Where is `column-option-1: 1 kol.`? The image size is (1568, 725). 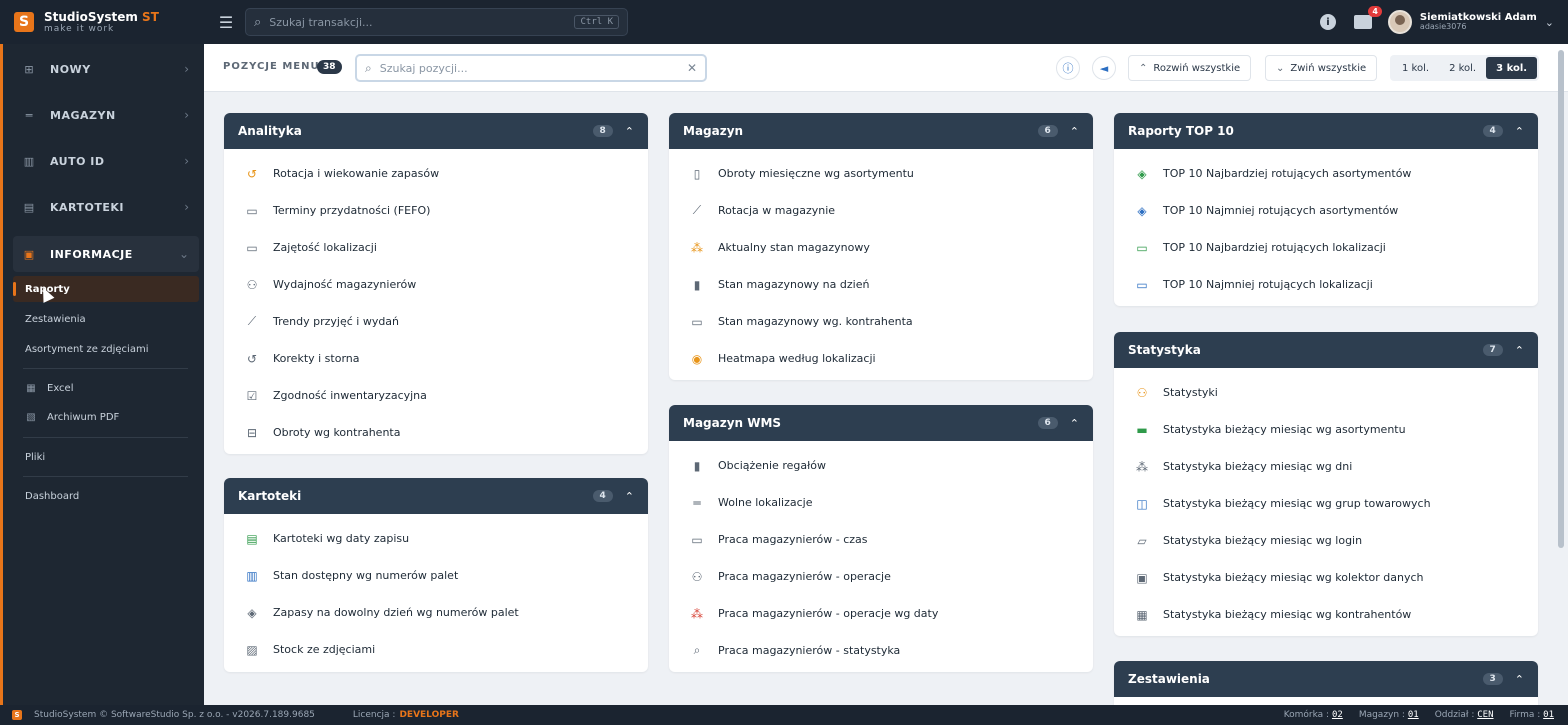 column-option-1: 1 kol. is located at coordinates (1415, 68).